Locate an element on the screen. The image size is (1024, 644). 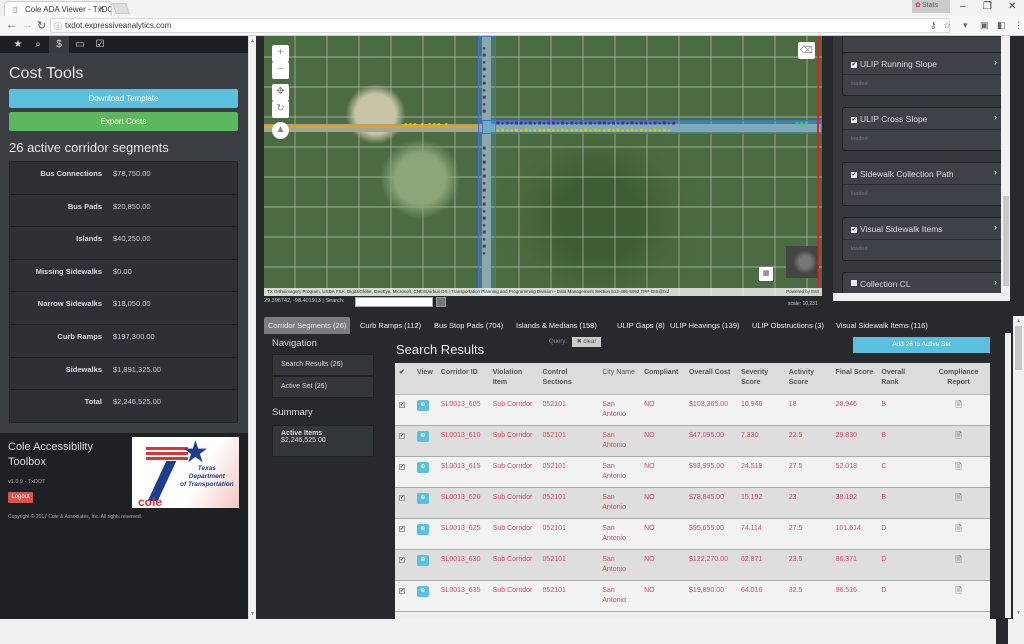
tab-ulip-heavings: ULIP Heavings (139) is located at coordinates (704, 325).